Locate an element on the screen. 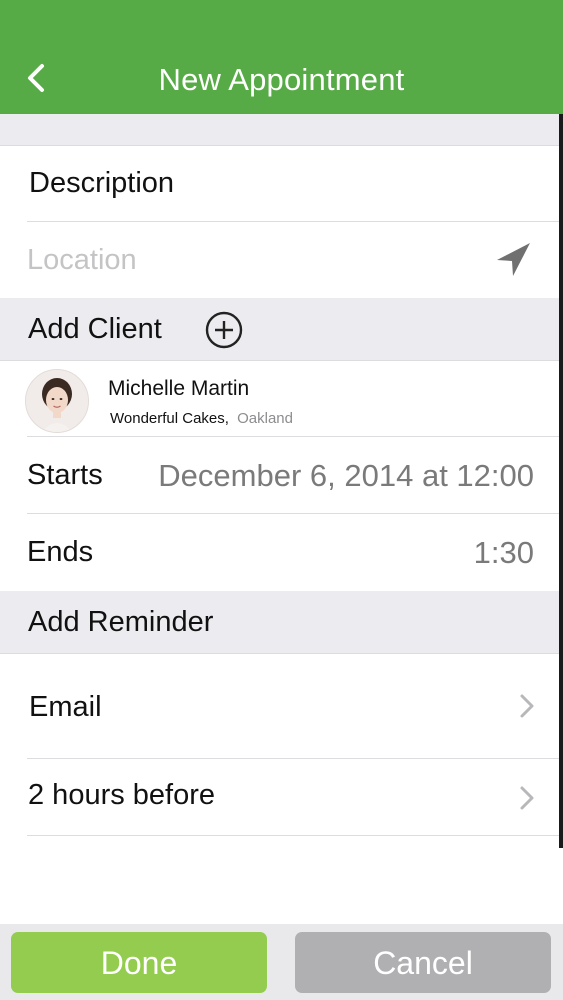  location-arrow-icon is located at coordinates (513, 260).